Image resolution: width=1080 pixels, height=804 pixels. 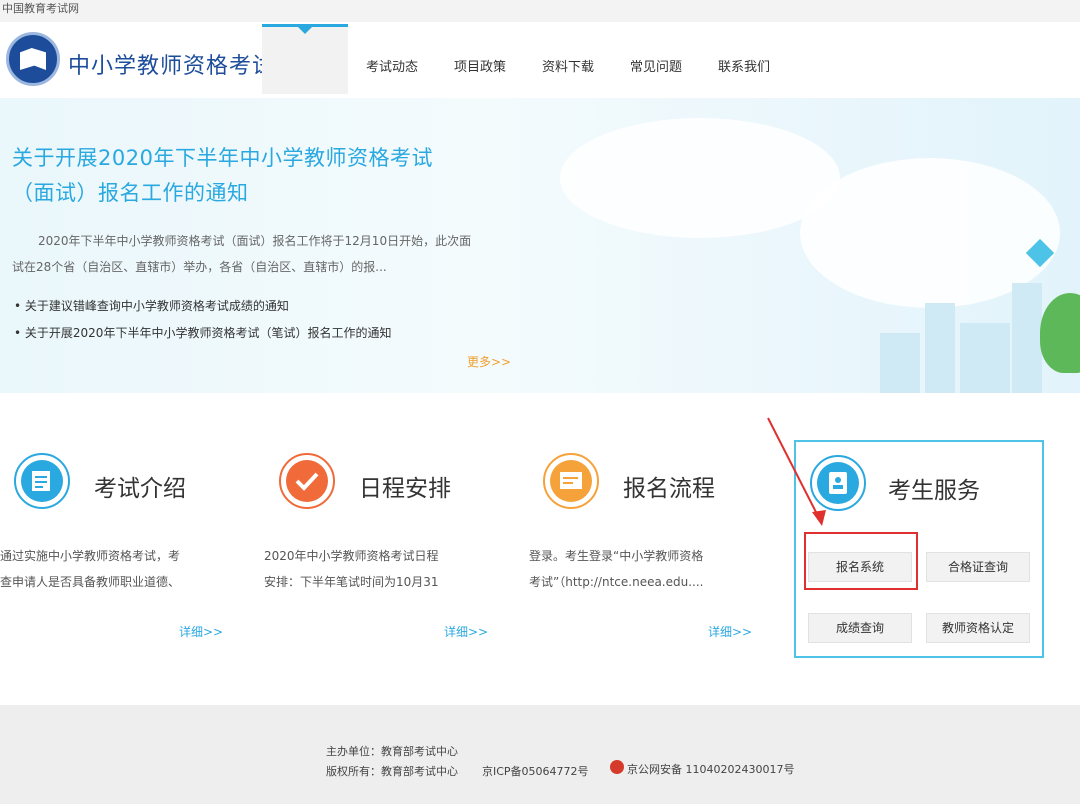 I want to click on service-desc-line2: 查申请人是否具备教师职业道德、, so click(x=90, y=582).